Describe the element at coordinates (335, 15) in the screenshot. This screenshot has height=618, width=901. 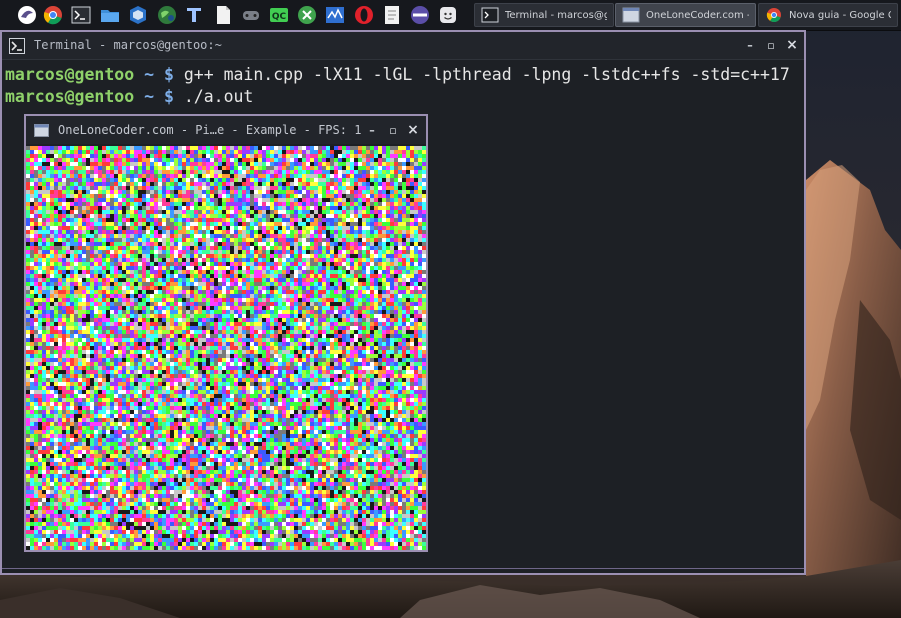
I see `system-monitor-icon` at that location.